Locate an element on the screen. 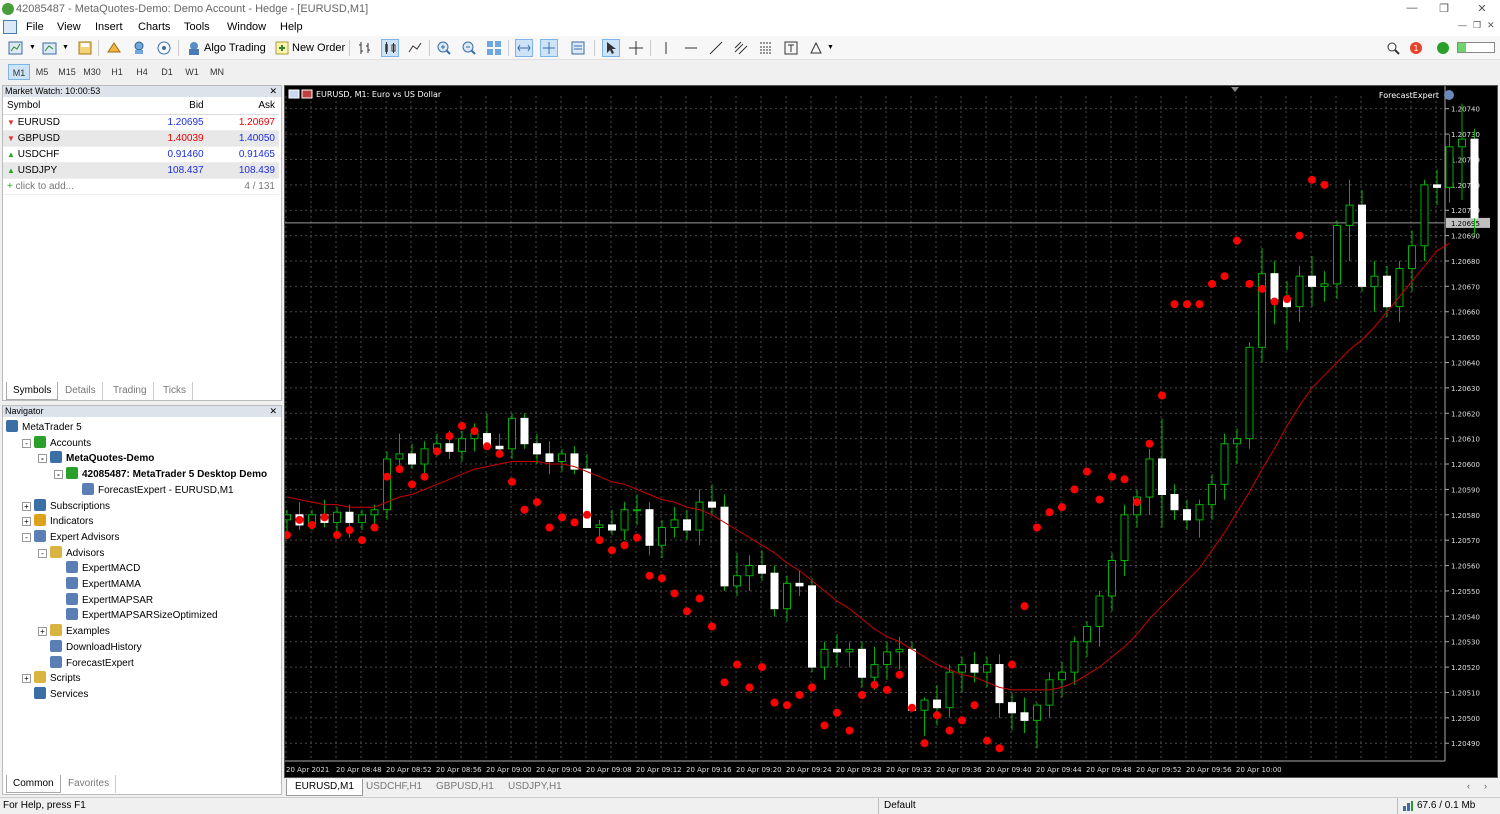 This screenshot has width=1500, height=814. table-row: ▲ USDJPY 108.437 108.439 is located at coordinates (141, 170).